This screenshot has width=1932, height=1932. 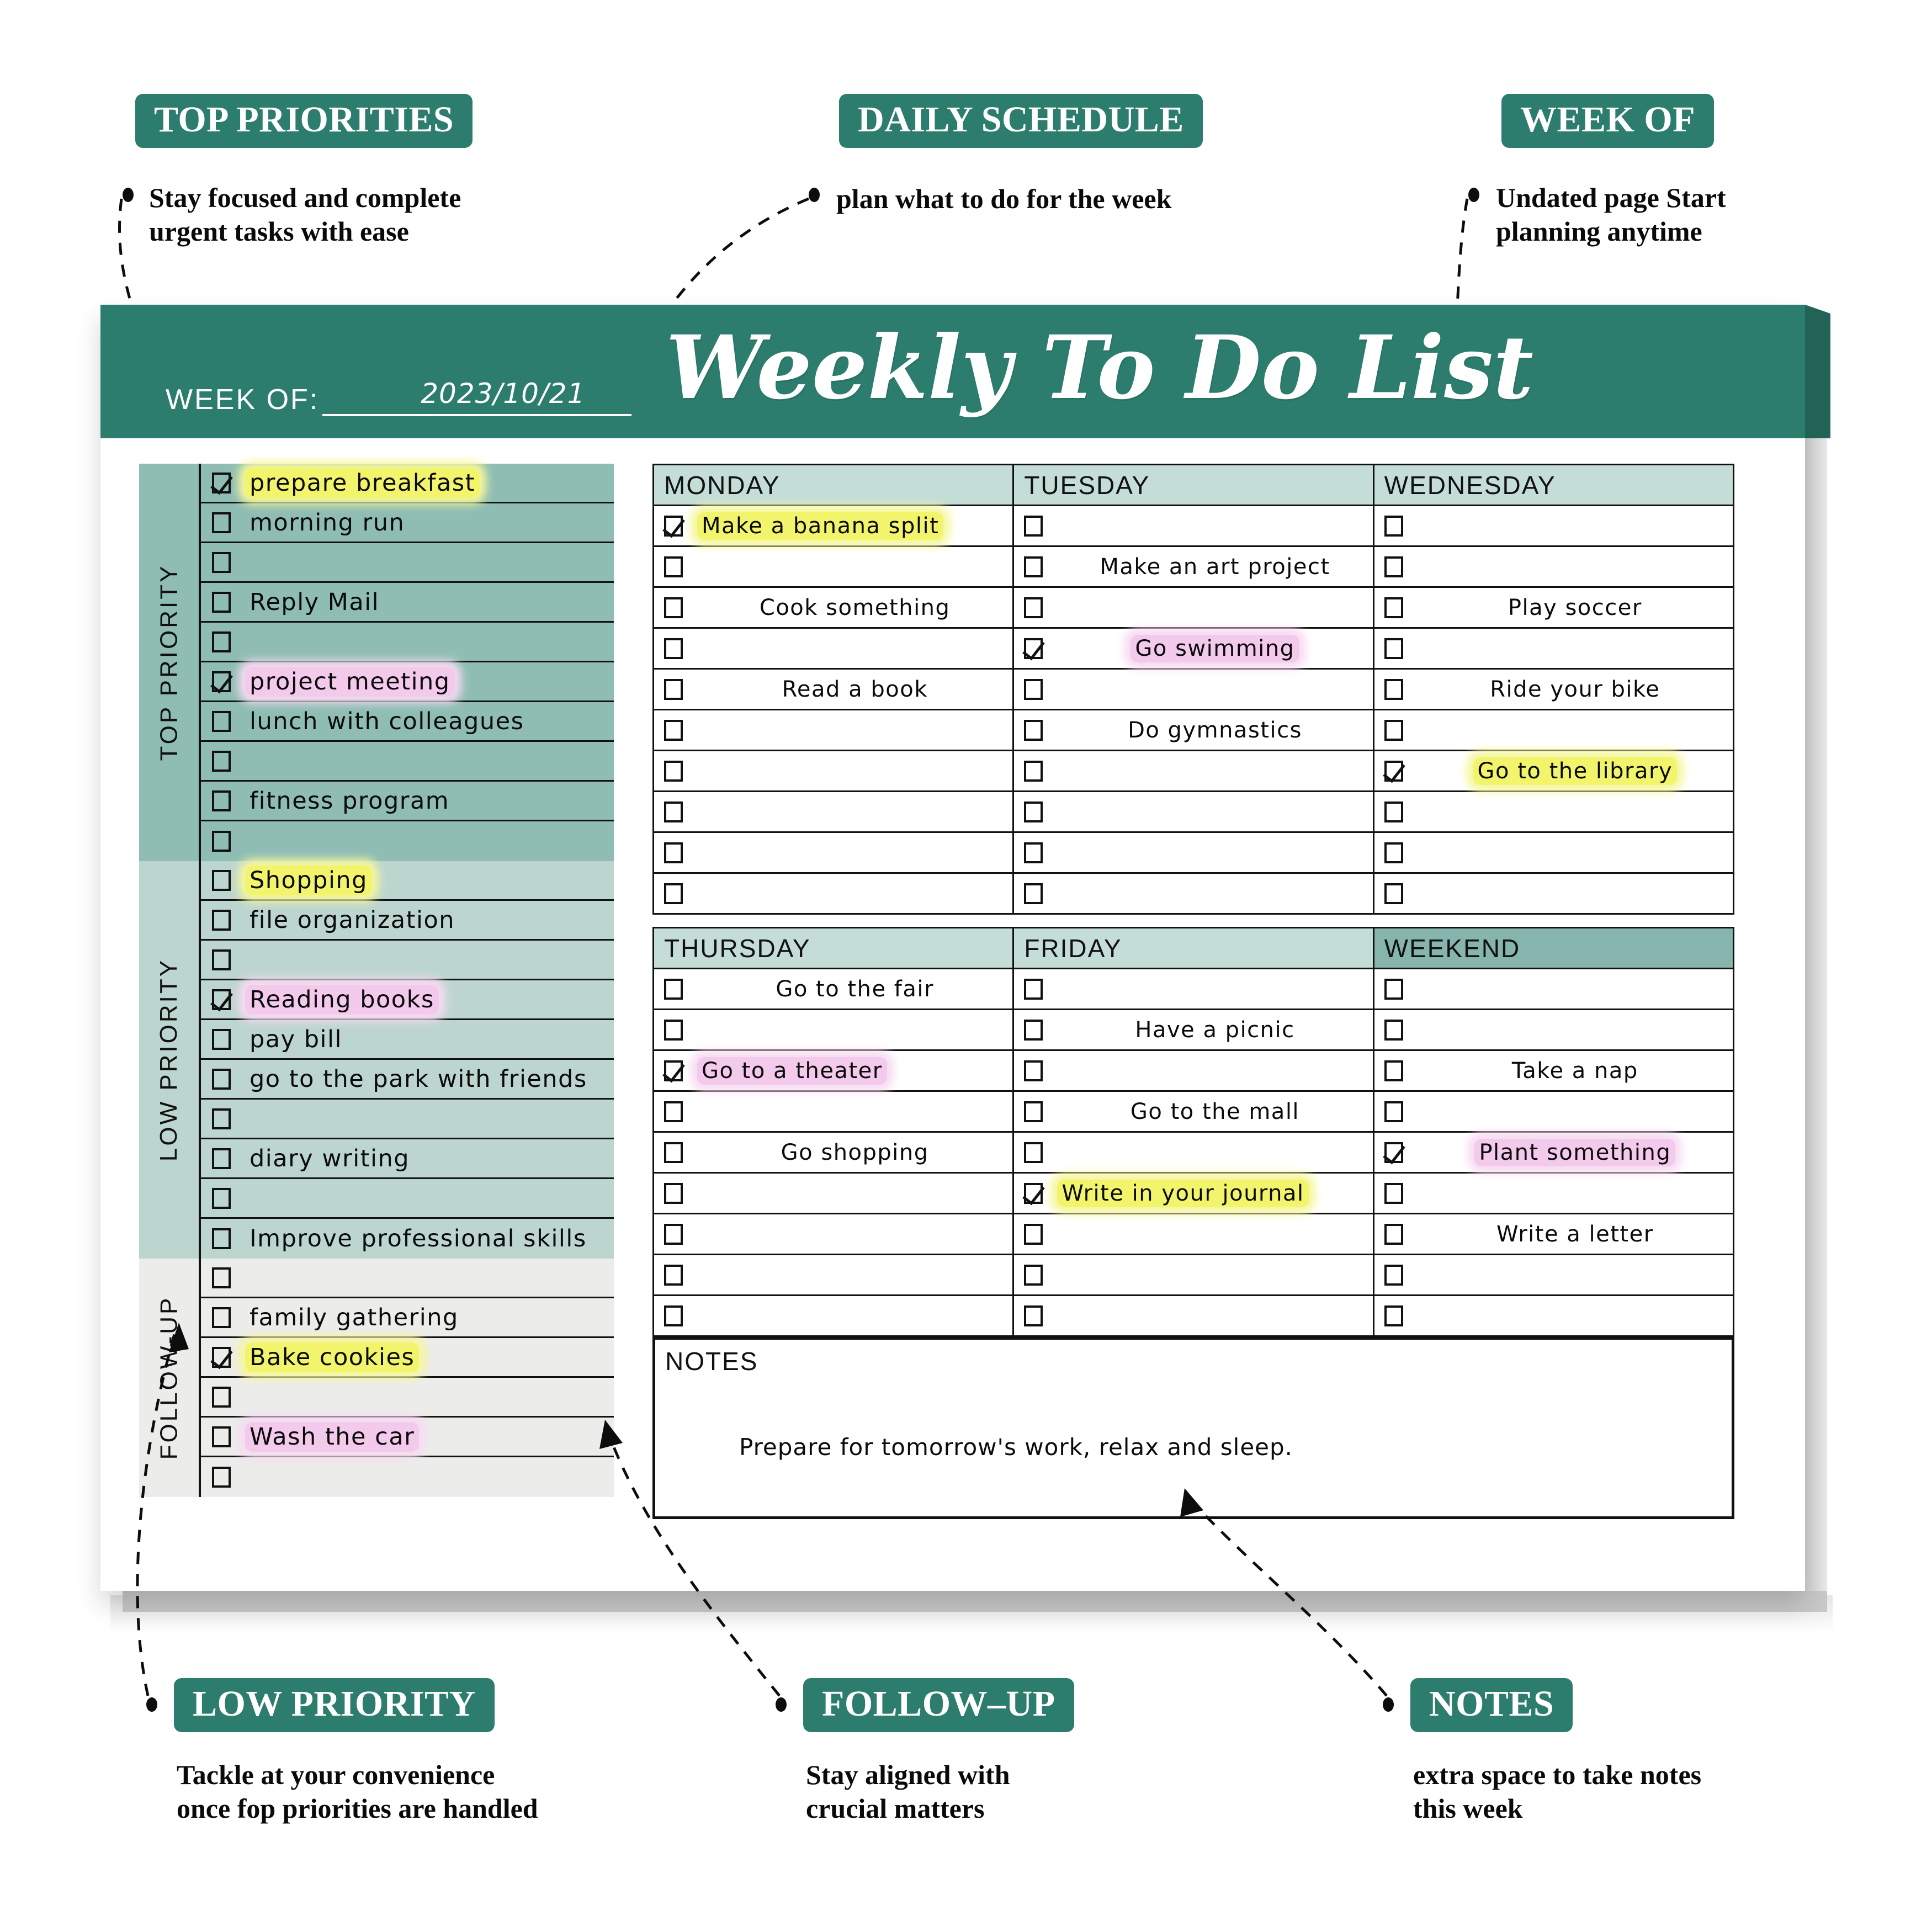 What do you see at coordinates (408, 1080) in the screenshot?
I see `priority-row: go to the park with friends` at bounding box center [408, 1080].